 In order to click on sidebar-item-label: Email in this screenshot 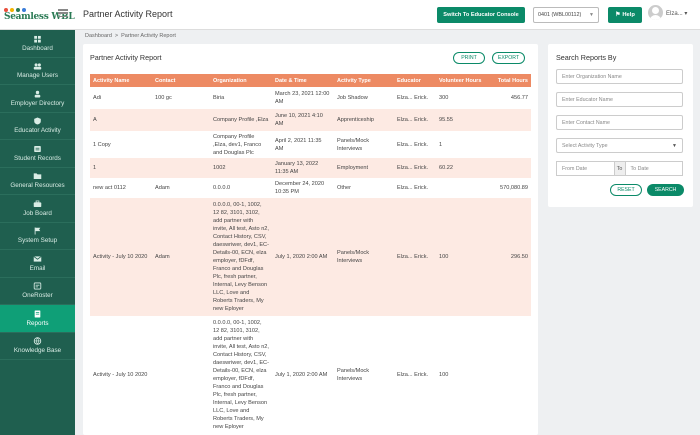, I will do `click(37, 268)`.